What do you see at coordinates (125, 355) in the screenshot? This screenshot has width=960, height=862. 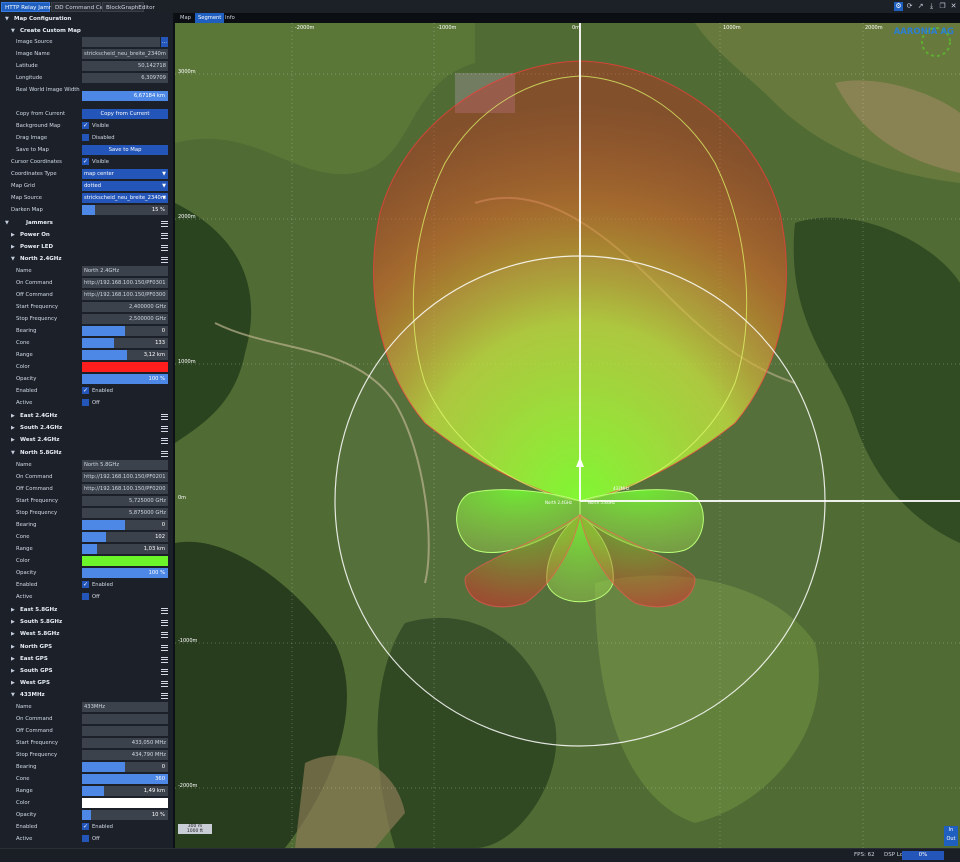 I see `north-24-range-slider: 3,12 km` at bounding box center [125, 355].